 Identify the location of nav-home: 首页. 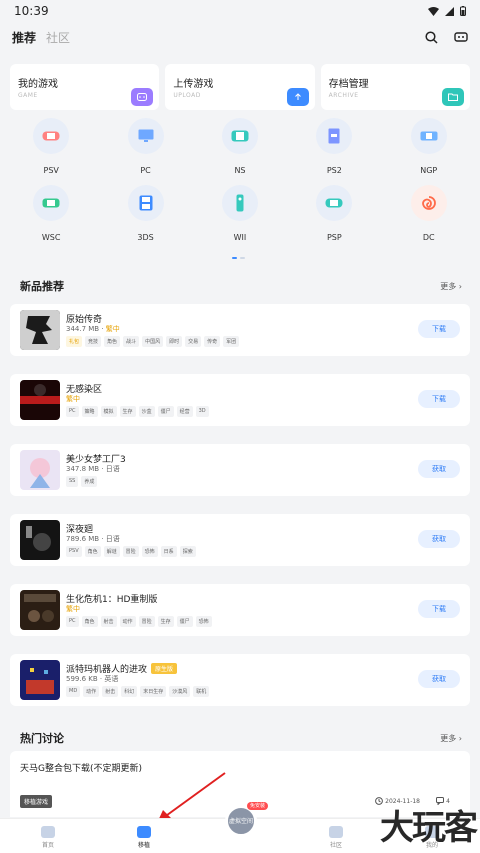
(48, 837).